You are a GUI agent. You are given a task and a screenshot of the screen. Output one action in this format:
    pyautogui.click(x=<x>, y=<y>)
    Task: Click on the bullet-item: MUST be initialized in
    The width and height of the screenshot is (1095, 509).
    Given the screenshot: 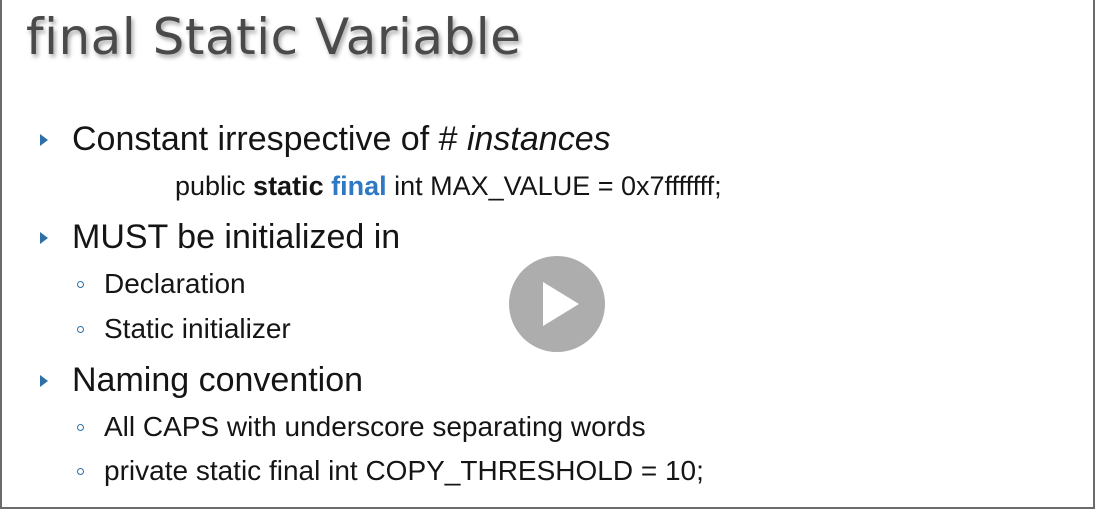 What is the action you would take?
    pyautogui.click(x=220, y=237)
    